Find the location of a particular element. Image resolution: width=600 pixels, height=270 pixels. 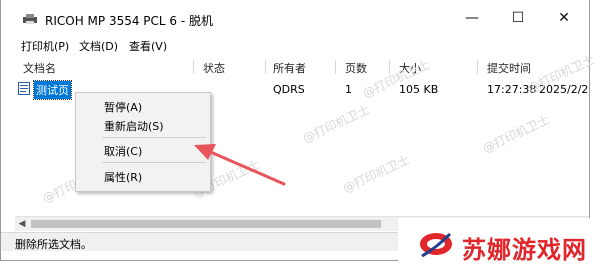

maximize-button: ☐ is located at coordinates (518, 18).